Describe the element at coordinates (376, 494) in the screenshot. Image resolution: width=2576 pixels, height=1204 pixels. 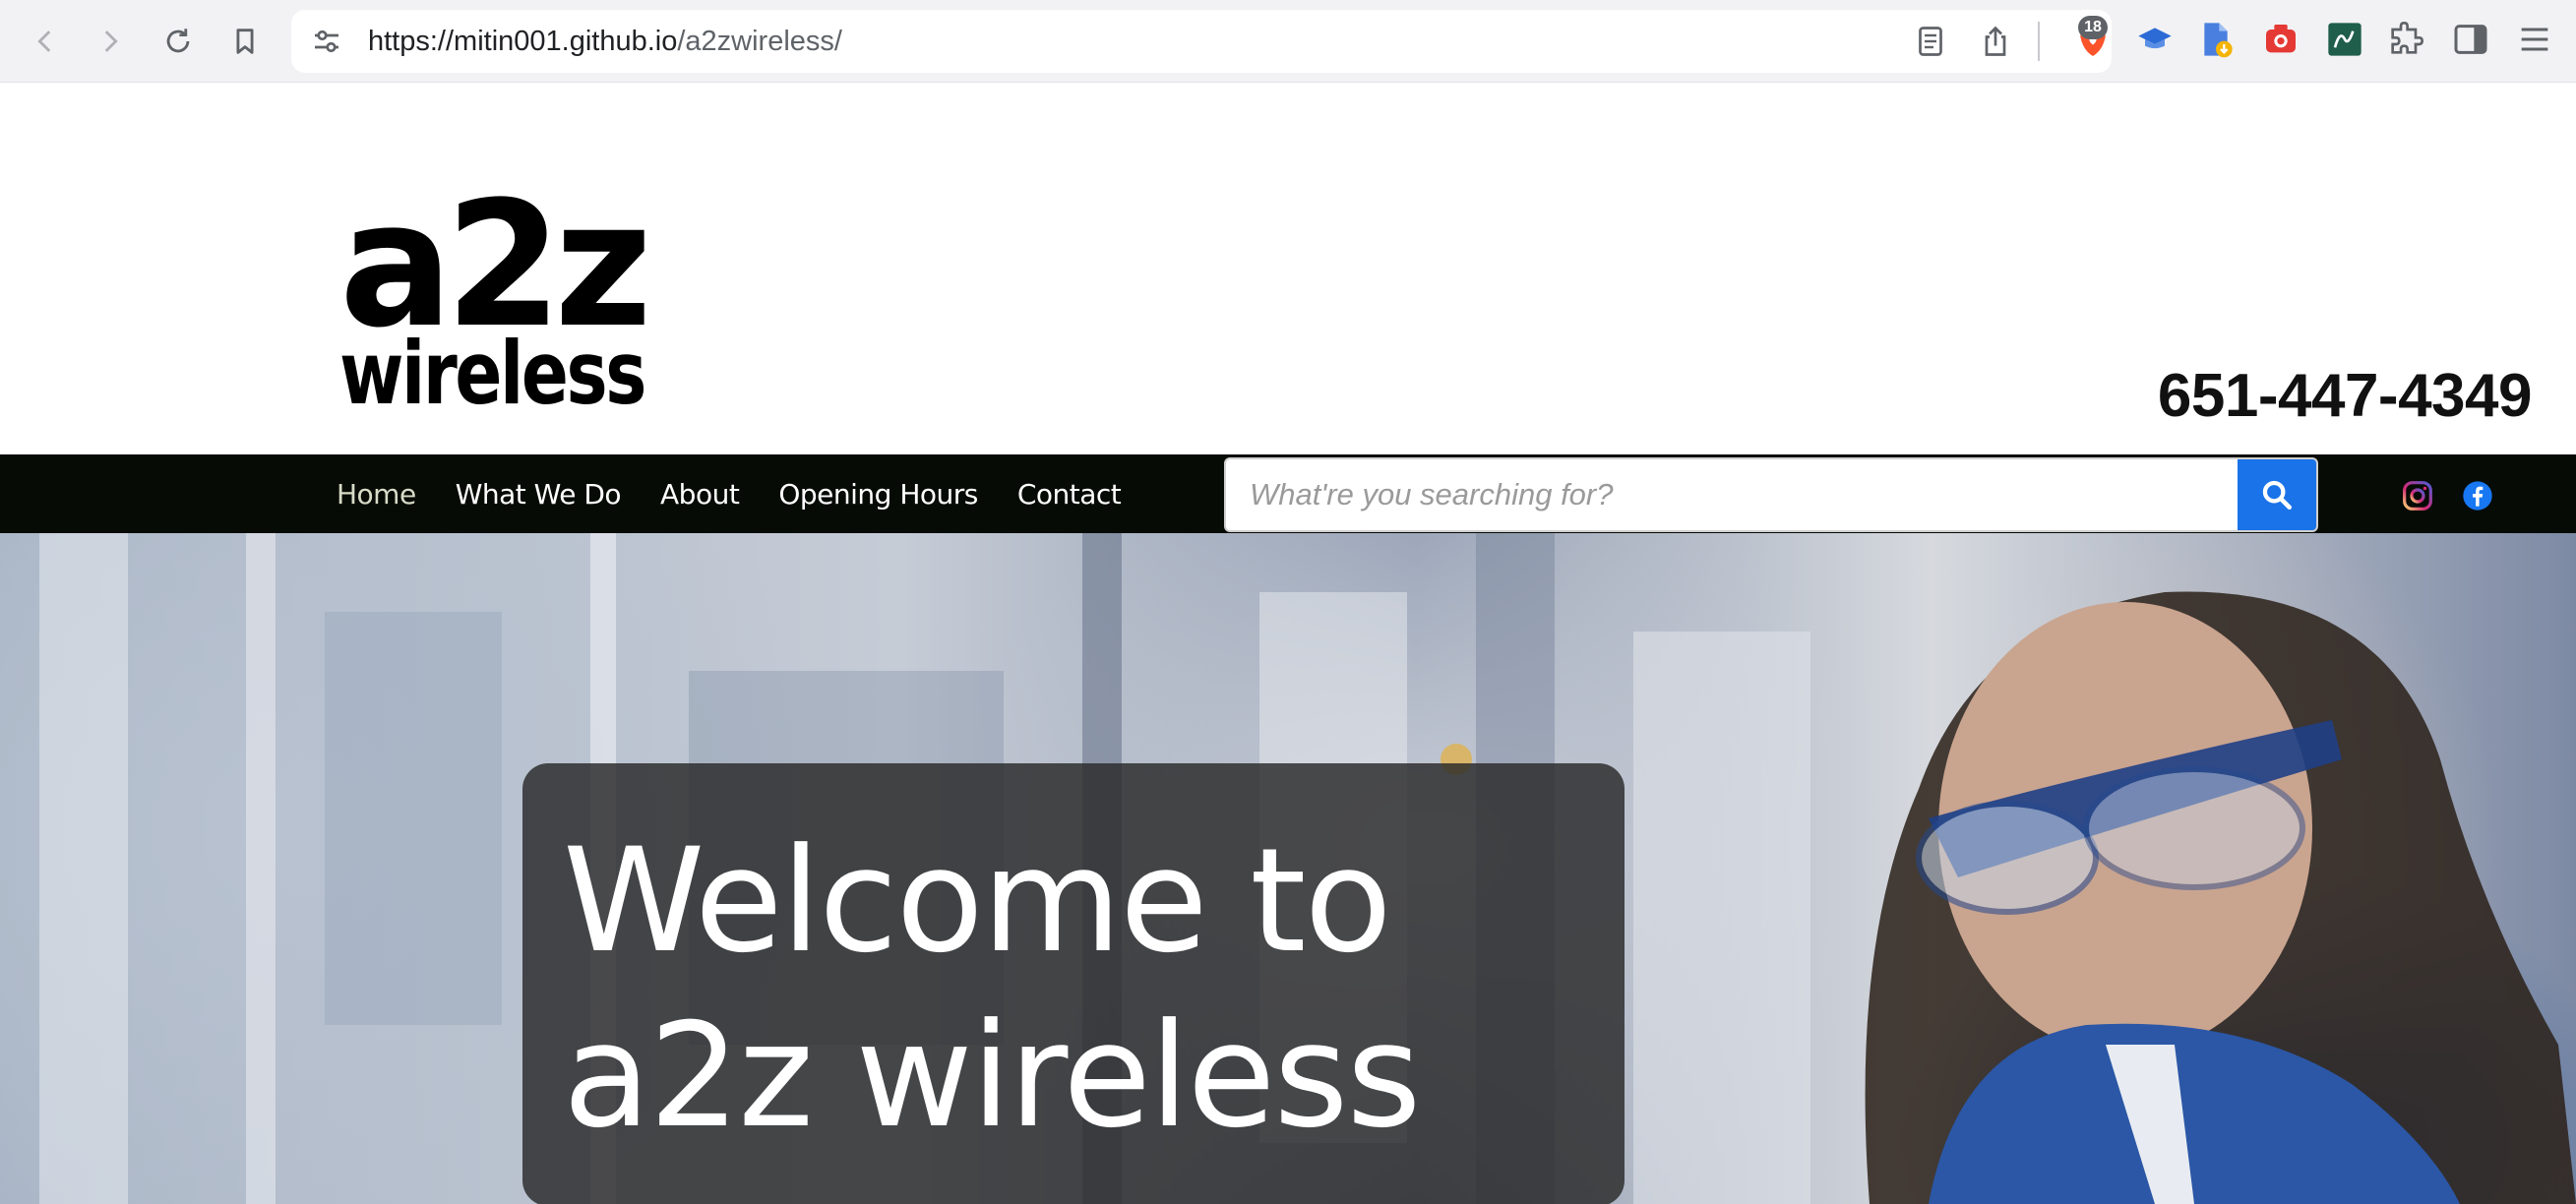
I see `nav-item-home: Home` at that location.